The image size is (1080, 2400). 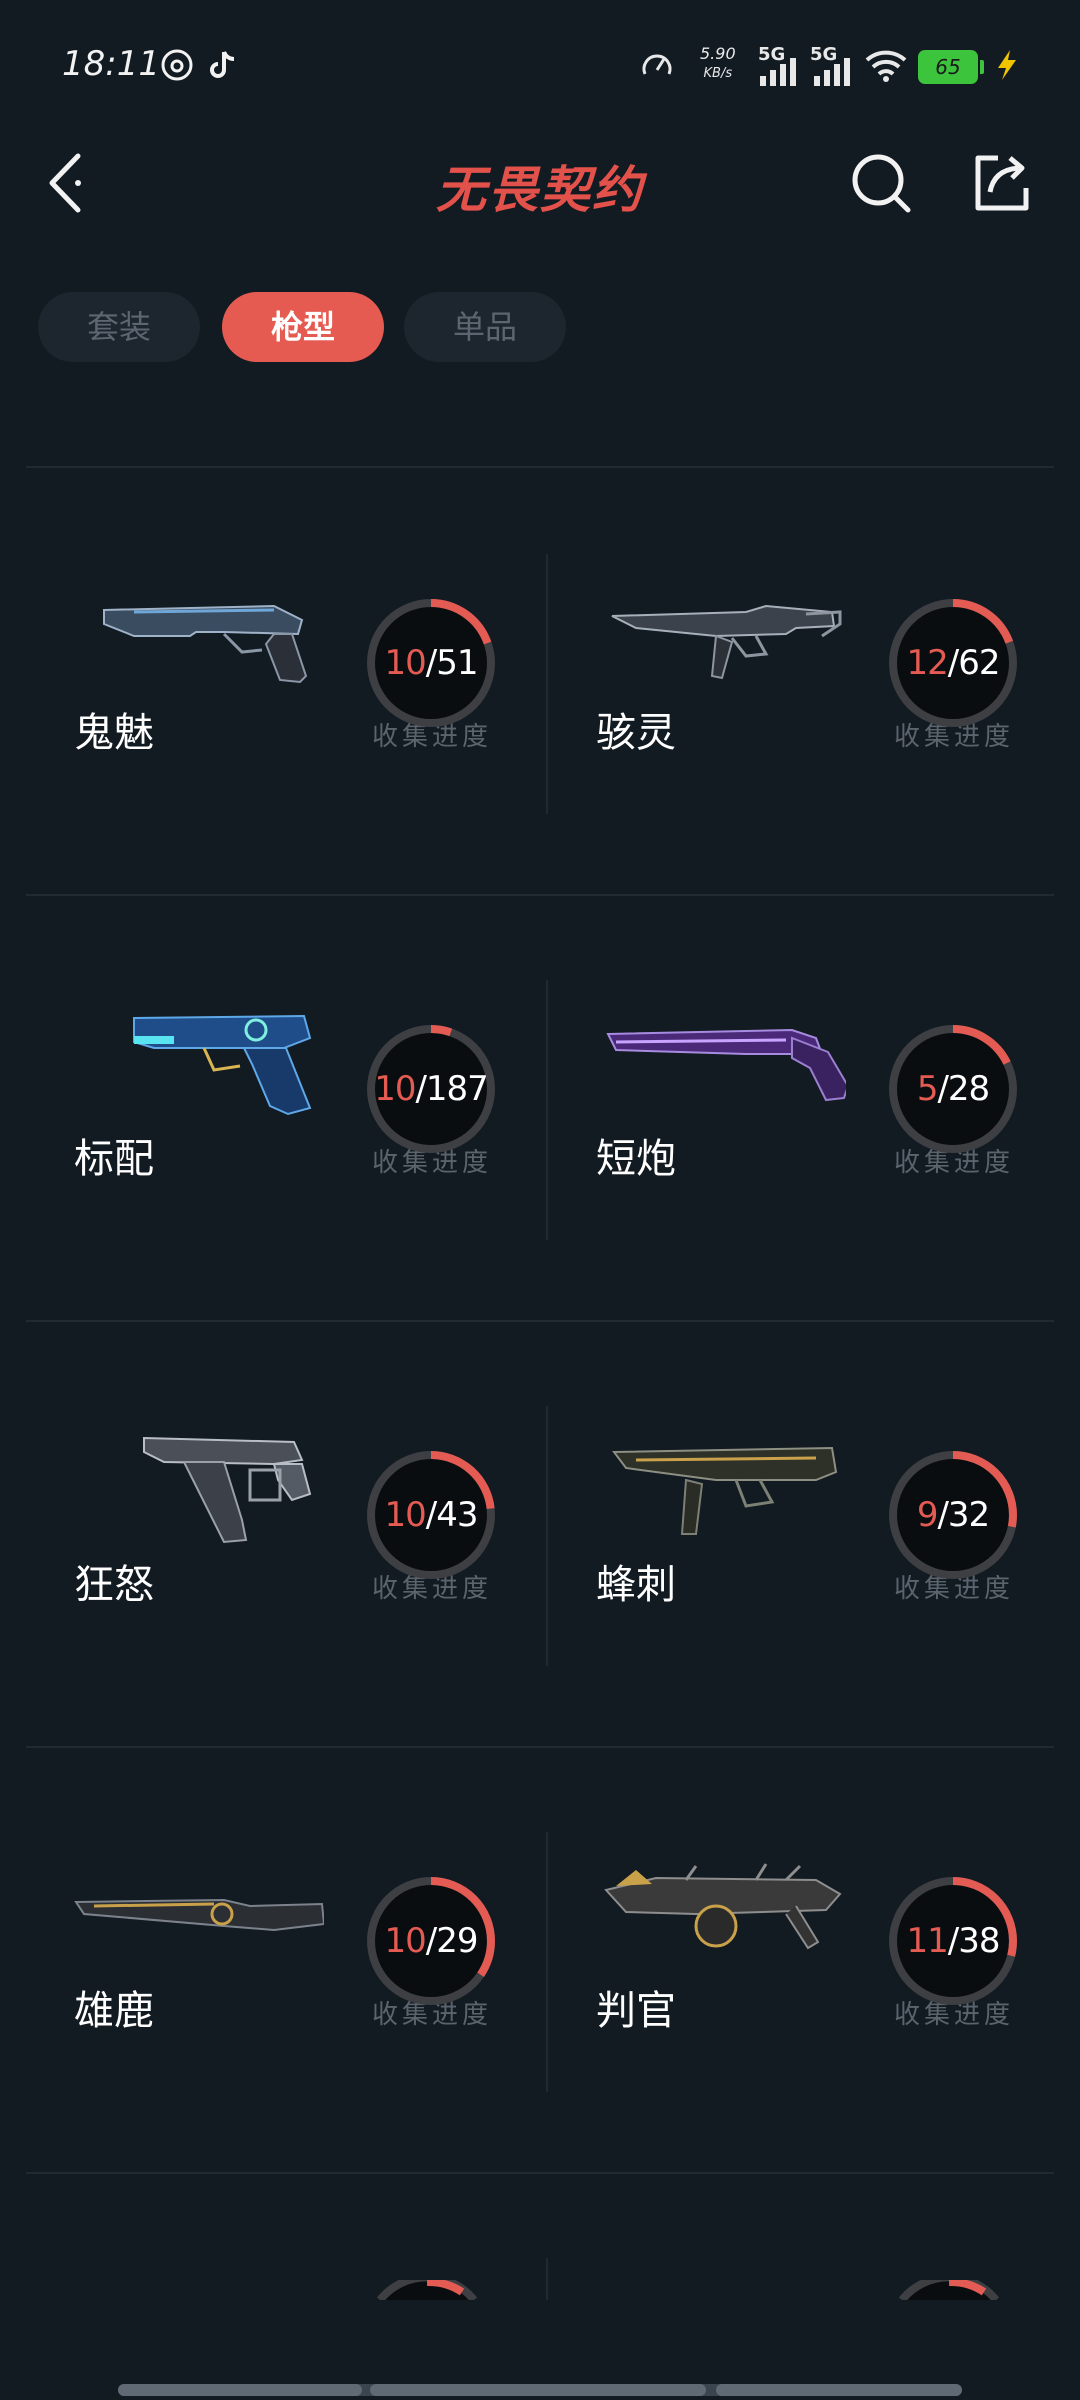 I want to click on weapon-card: 蜂刺 收集进度 9/32, so click(x=808, y=1562).